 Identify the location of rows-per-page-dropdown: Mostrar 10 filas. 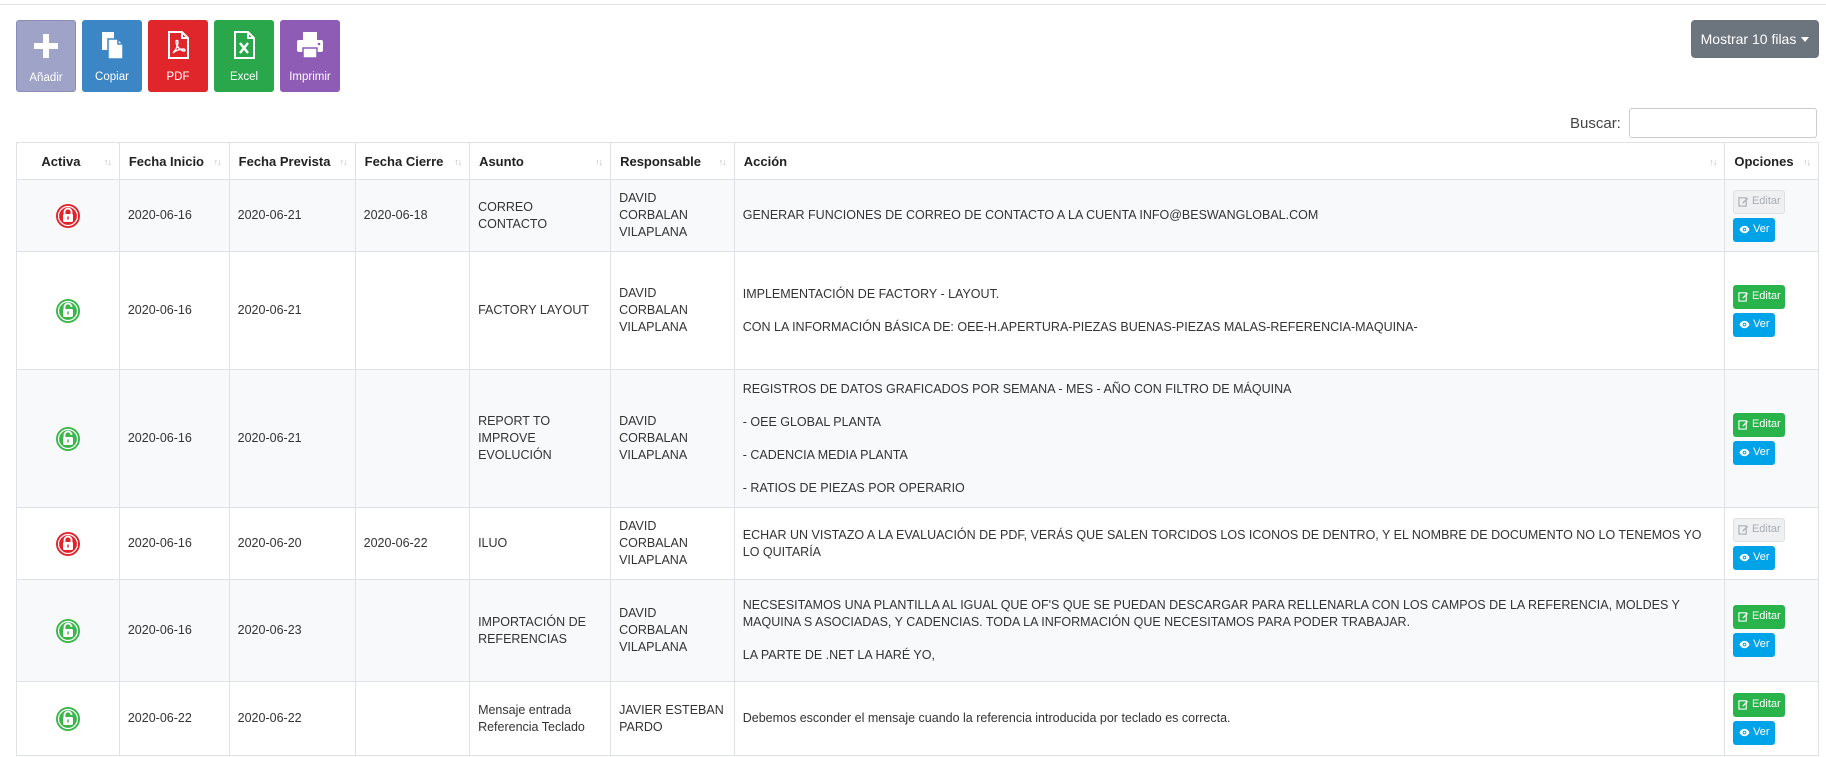
(1755, 39).